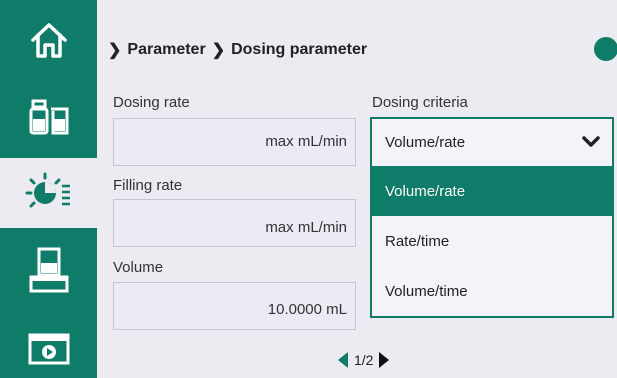  What do you see at coordinates (384, 360) in the screenshot?
I see `next-page-icon` at bounding box center [384, 360].